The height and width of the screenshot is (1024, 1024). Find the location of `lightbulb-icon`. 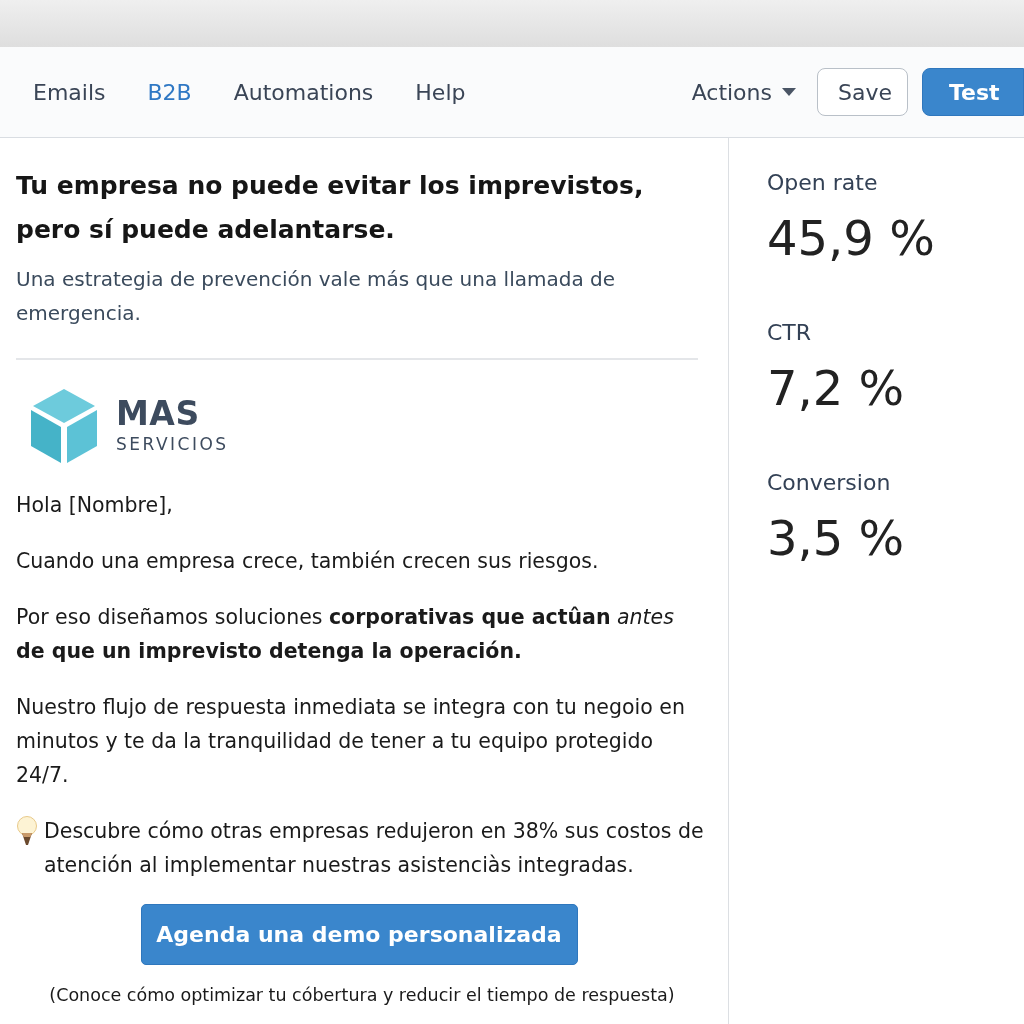

lightbulb-icon is located at coordinates (27, 831).